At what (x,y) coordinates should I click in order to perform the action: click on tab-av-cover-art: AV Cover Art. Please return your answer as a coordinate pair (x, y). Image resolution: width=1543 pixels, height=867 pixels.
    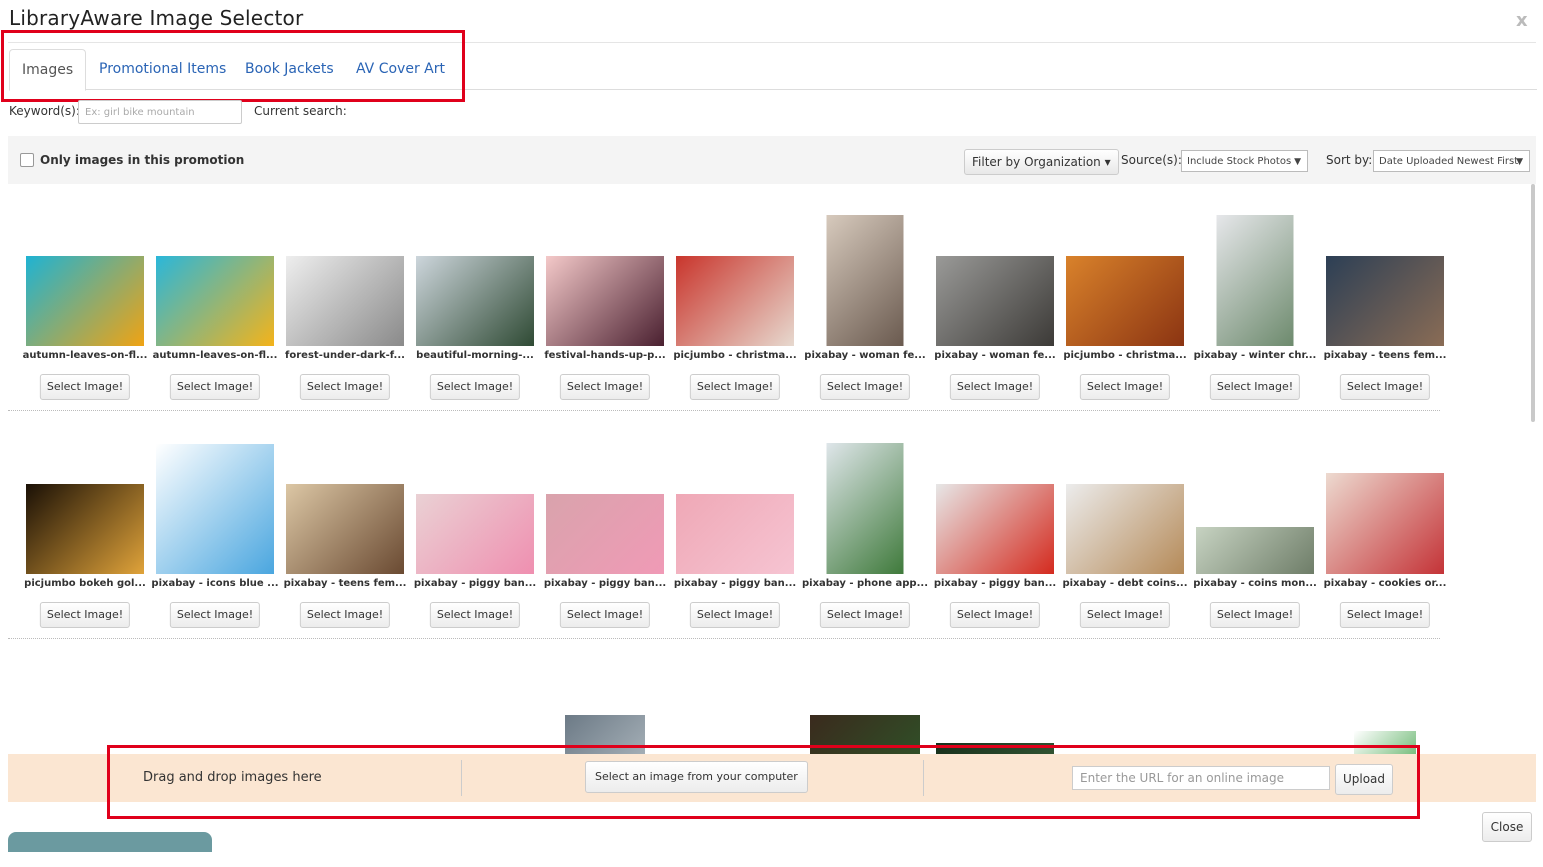
    Looking at the image, I should click on (400, 69).